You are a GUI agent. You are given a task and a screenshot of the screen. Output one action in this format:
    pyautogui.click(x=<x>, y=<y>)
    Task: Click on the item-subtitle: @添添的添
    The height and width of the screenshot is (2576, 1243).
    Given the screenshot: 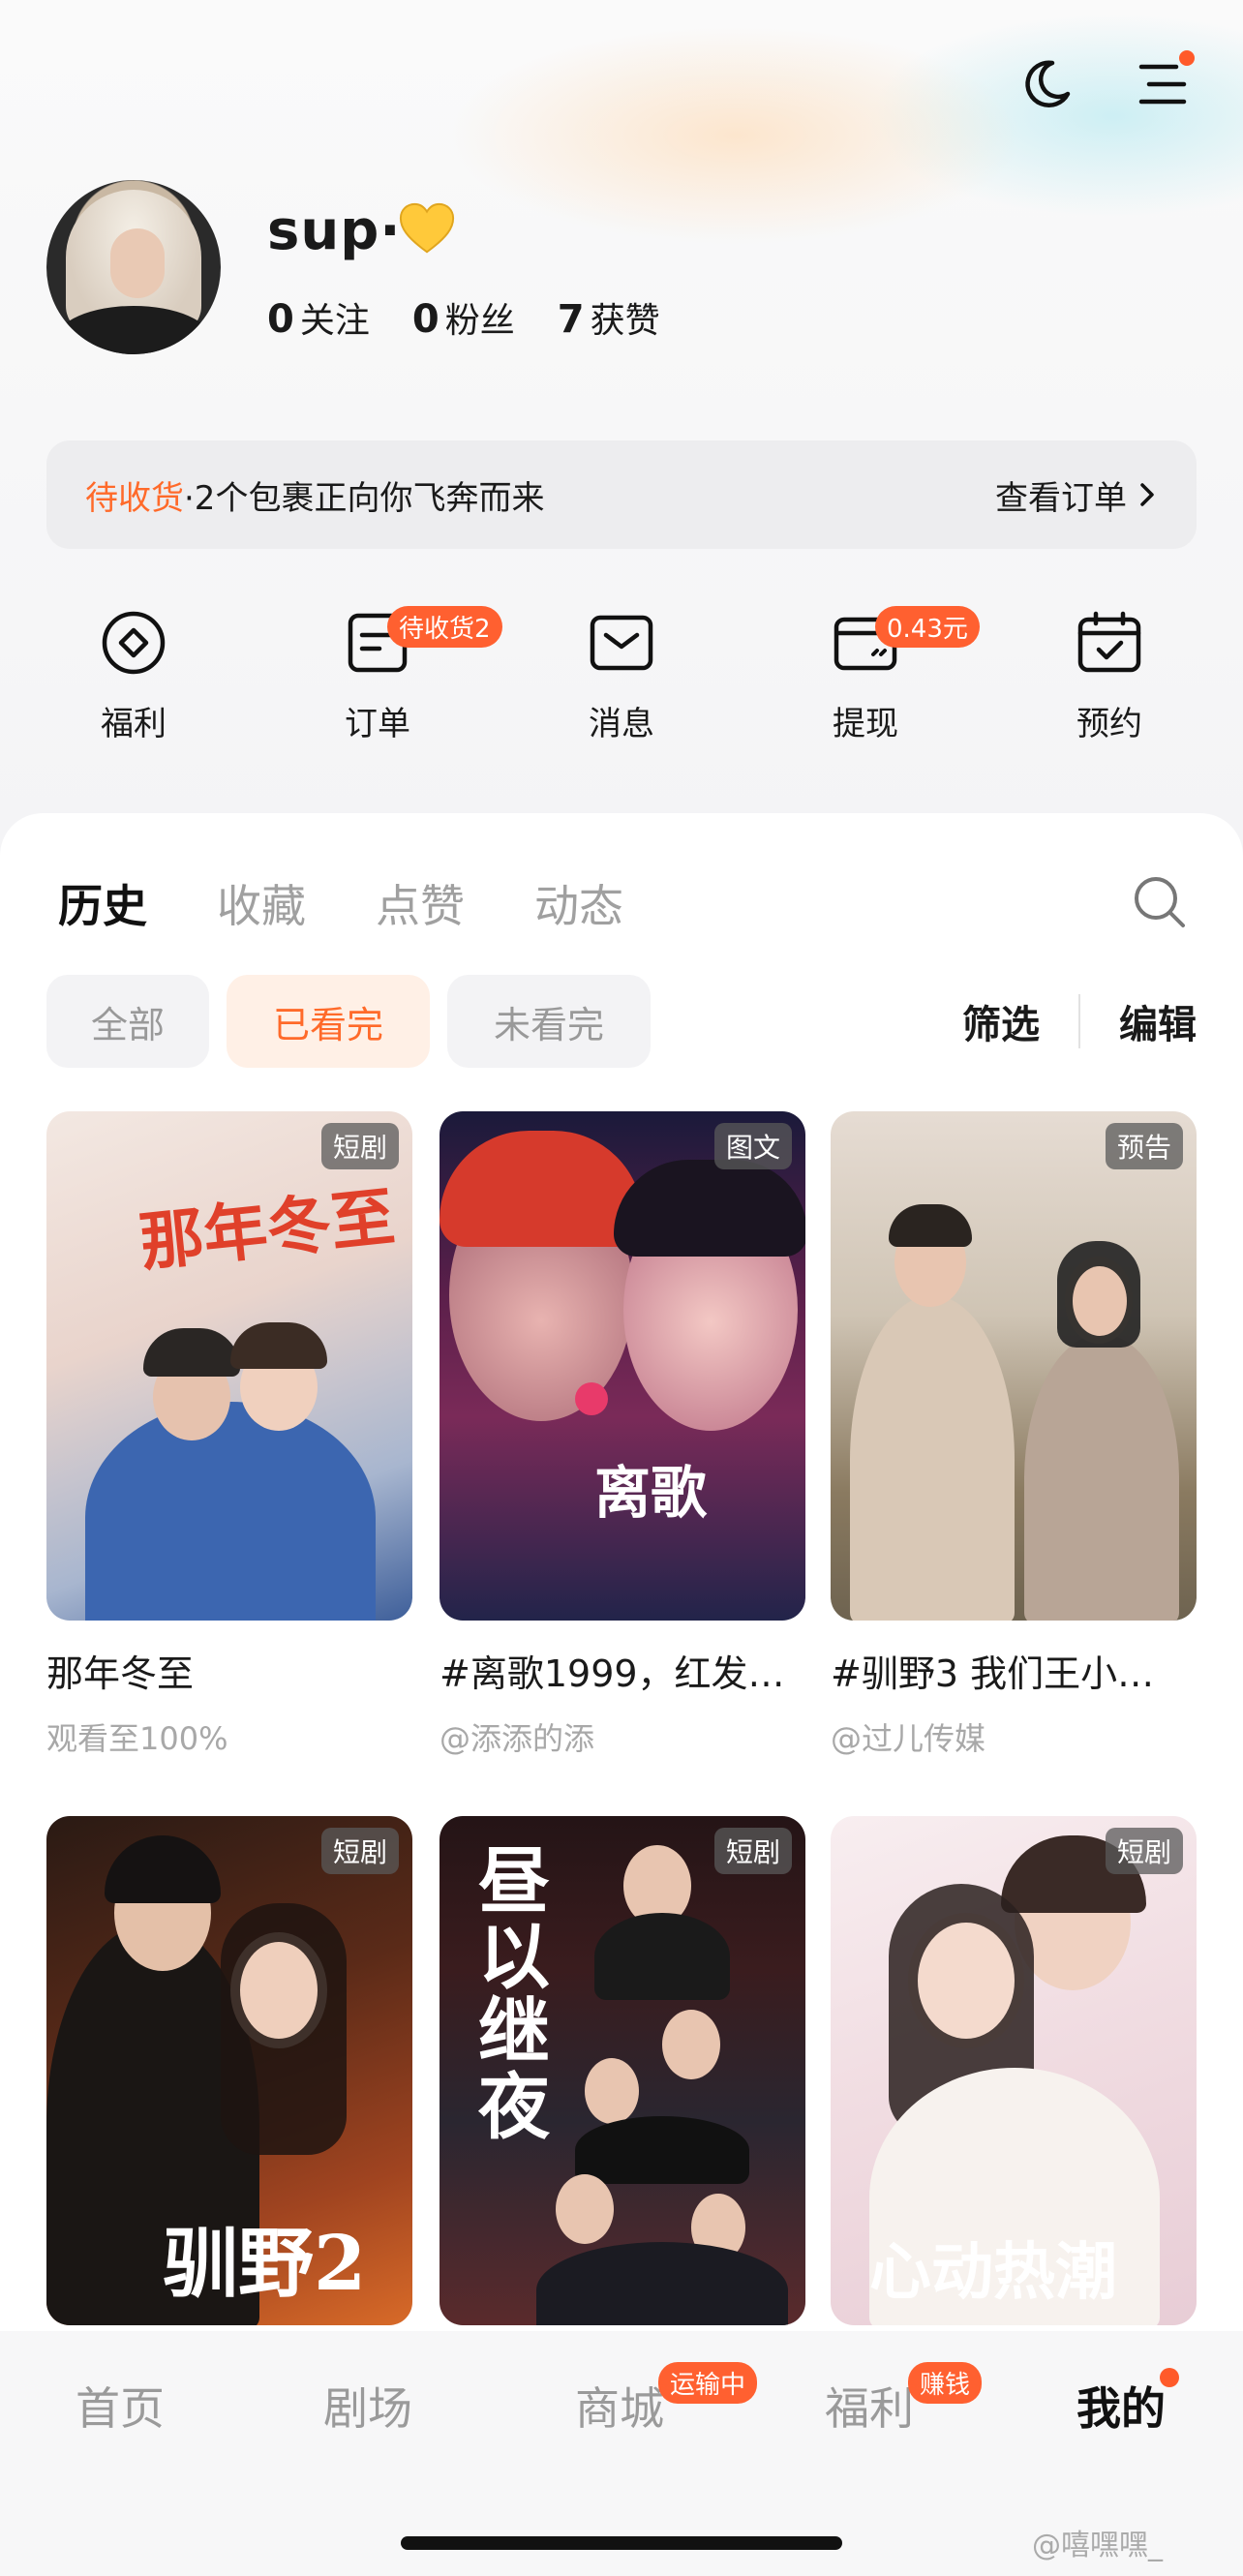 What is the action you would take?
    pyautogui.click(x=518, y=1738)
    